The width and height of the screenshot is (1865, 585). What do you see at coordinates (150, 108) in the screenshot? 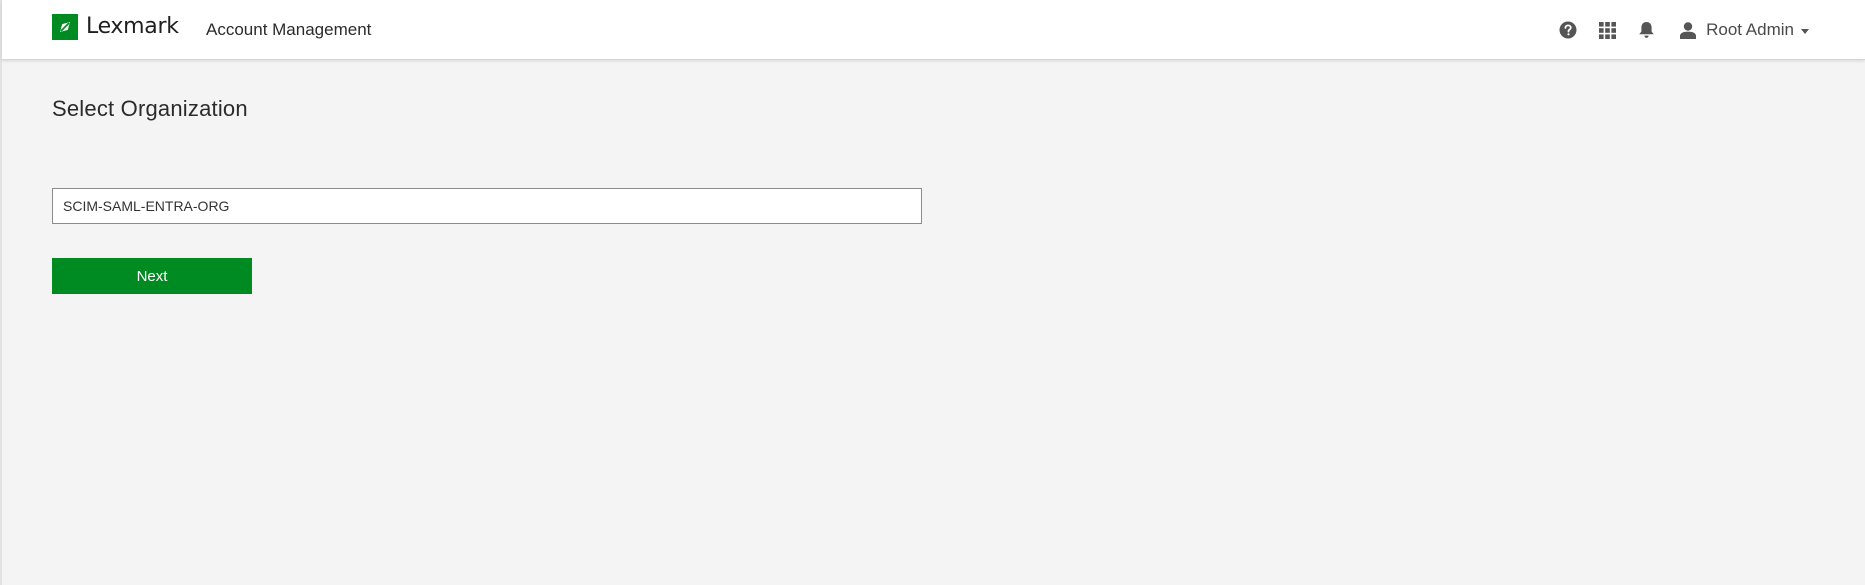
I see `page-title: Select Organization` at bounding box center [150, 108].